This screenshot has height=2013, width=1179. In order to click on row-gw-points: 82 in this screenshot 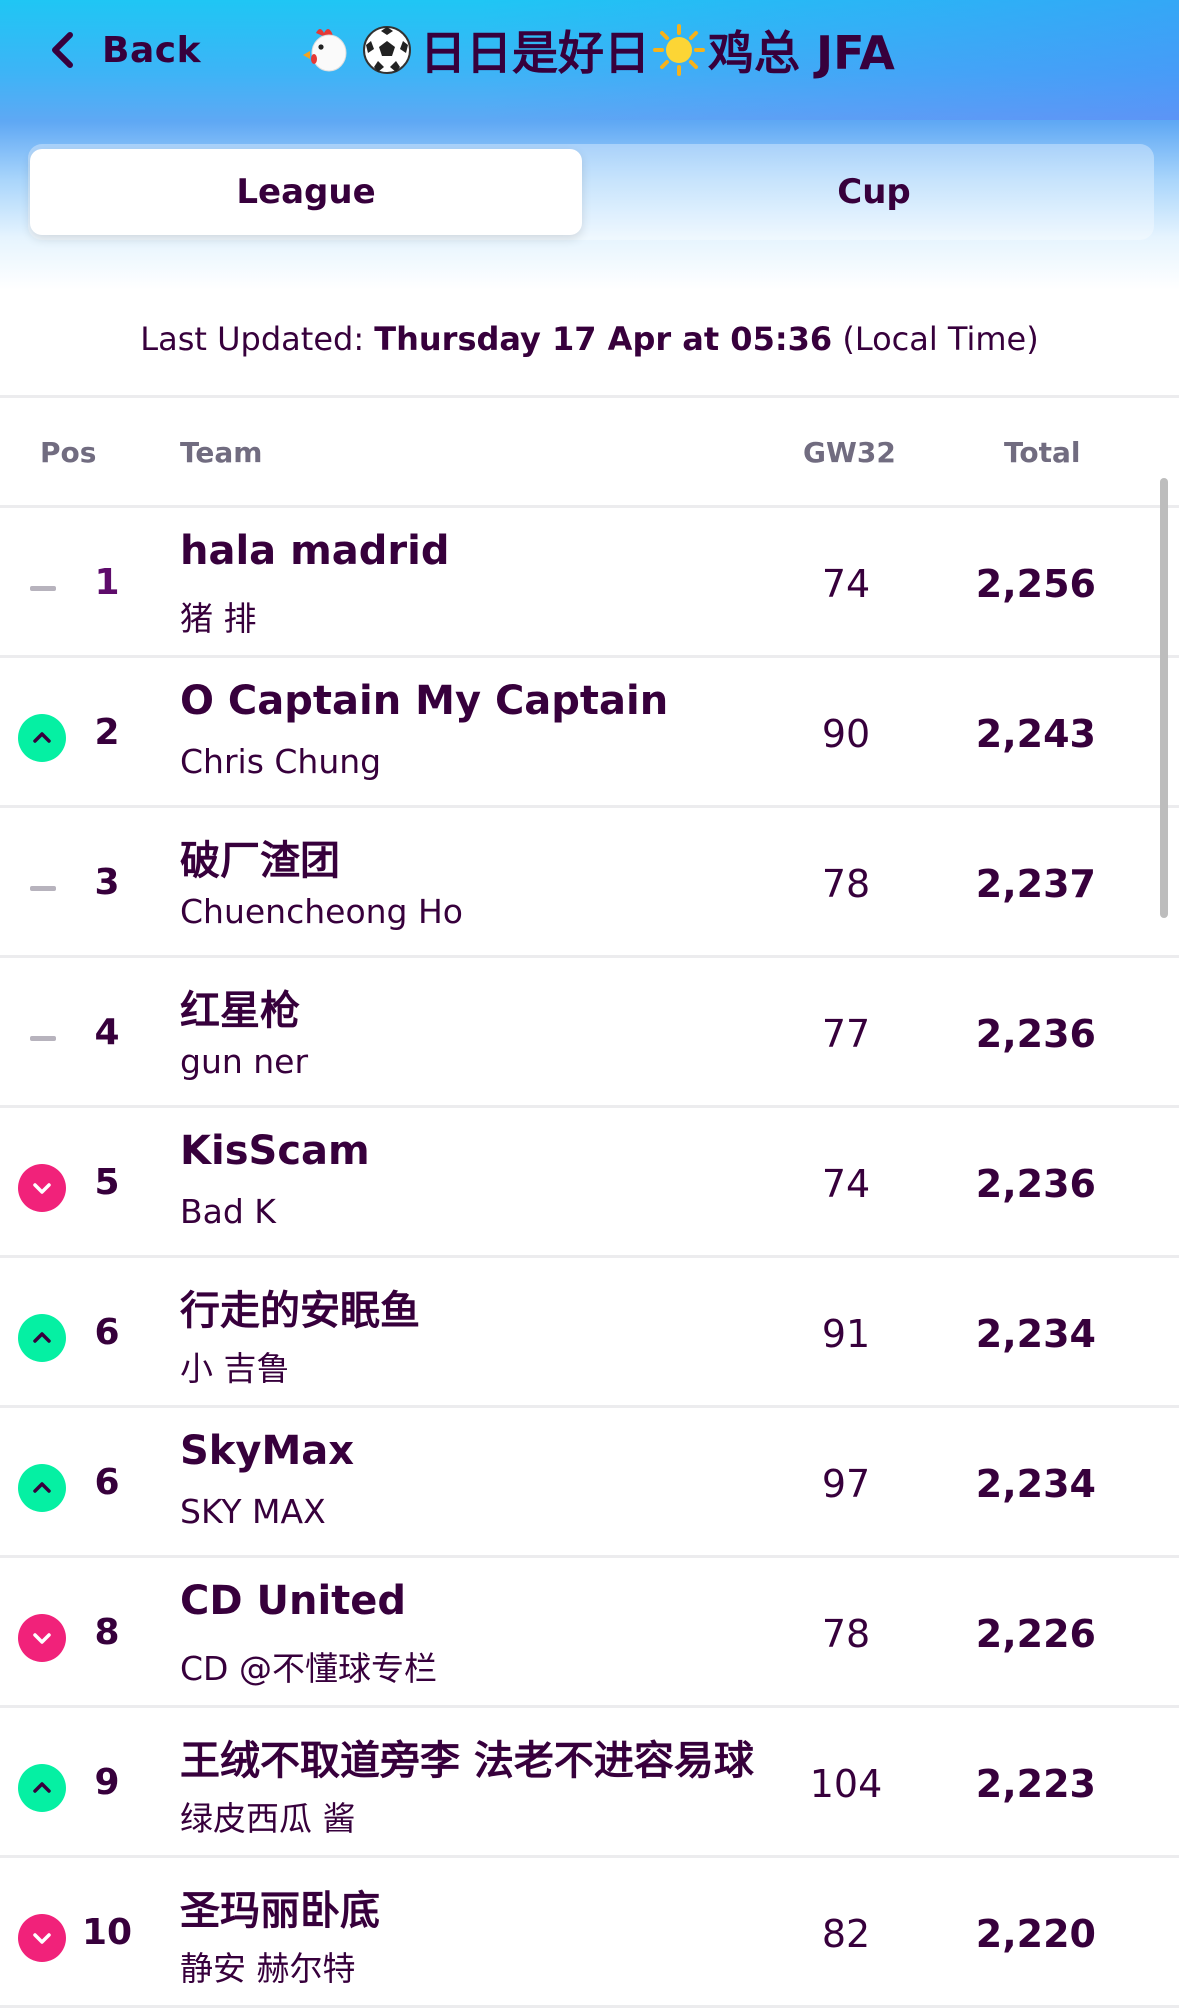, I will do `click(846, 1934)`.